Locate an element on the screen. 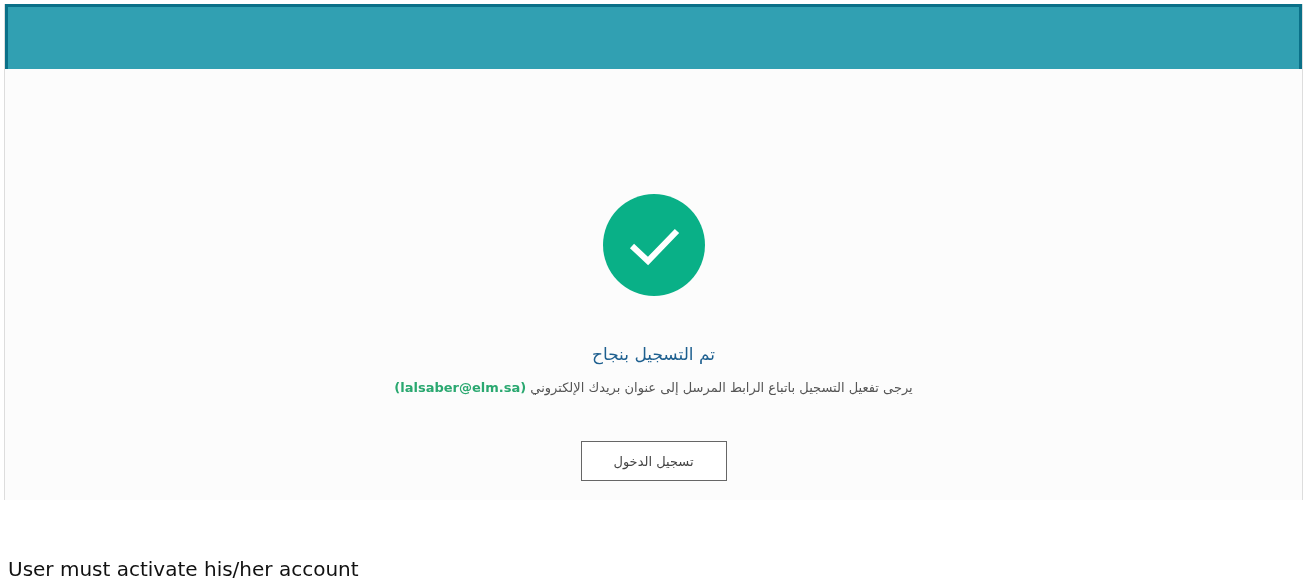  caption: User must activate his/her account is located at coordinates (183, 569).